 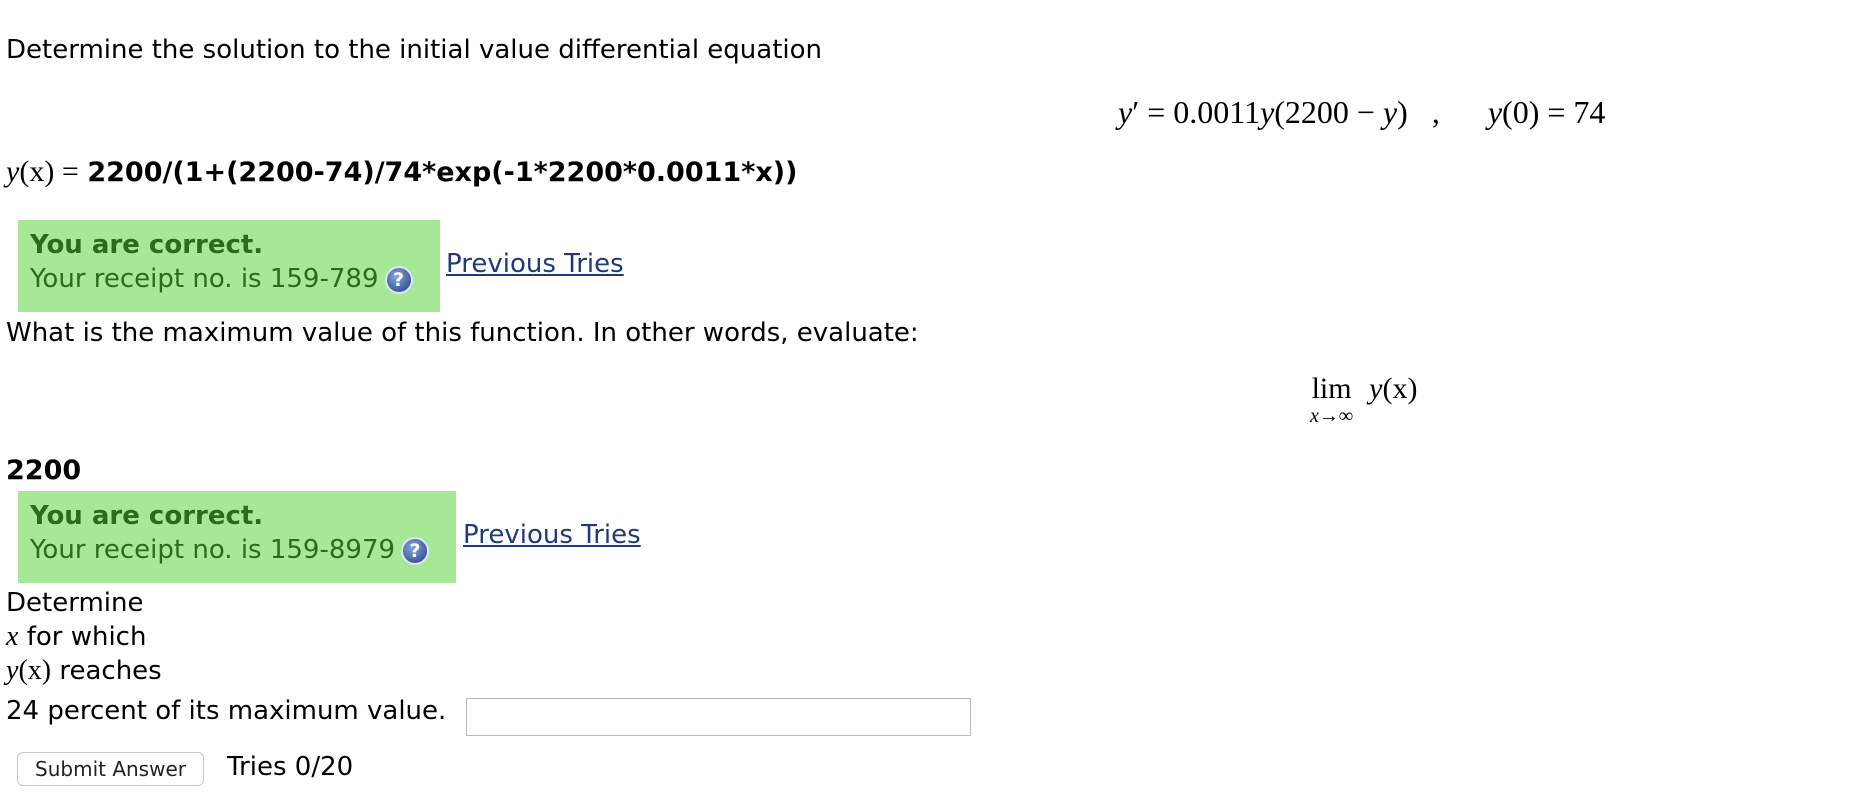 What do you see at coordinates (1402, 112) in the screenshot?
I see `eq-paren-close: )` at bounding box center [1402, 112].